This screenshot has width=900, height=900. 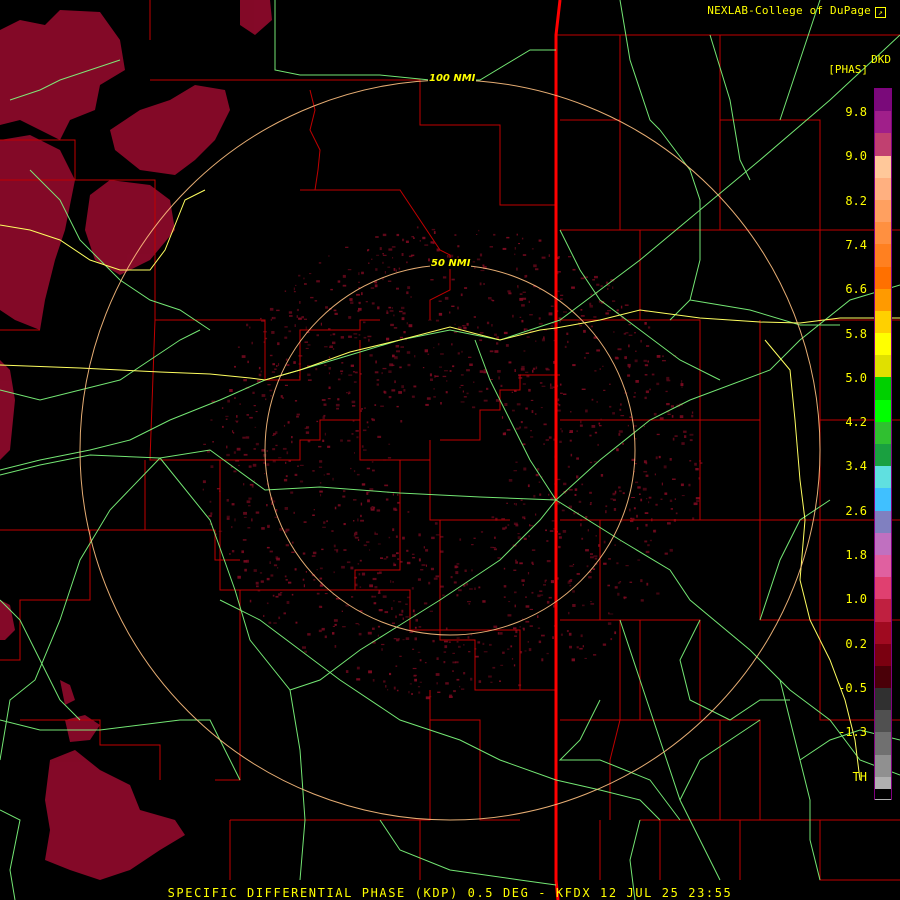 I want to click on ring-label-100: 100 NMI, so click(x=452, y=78).